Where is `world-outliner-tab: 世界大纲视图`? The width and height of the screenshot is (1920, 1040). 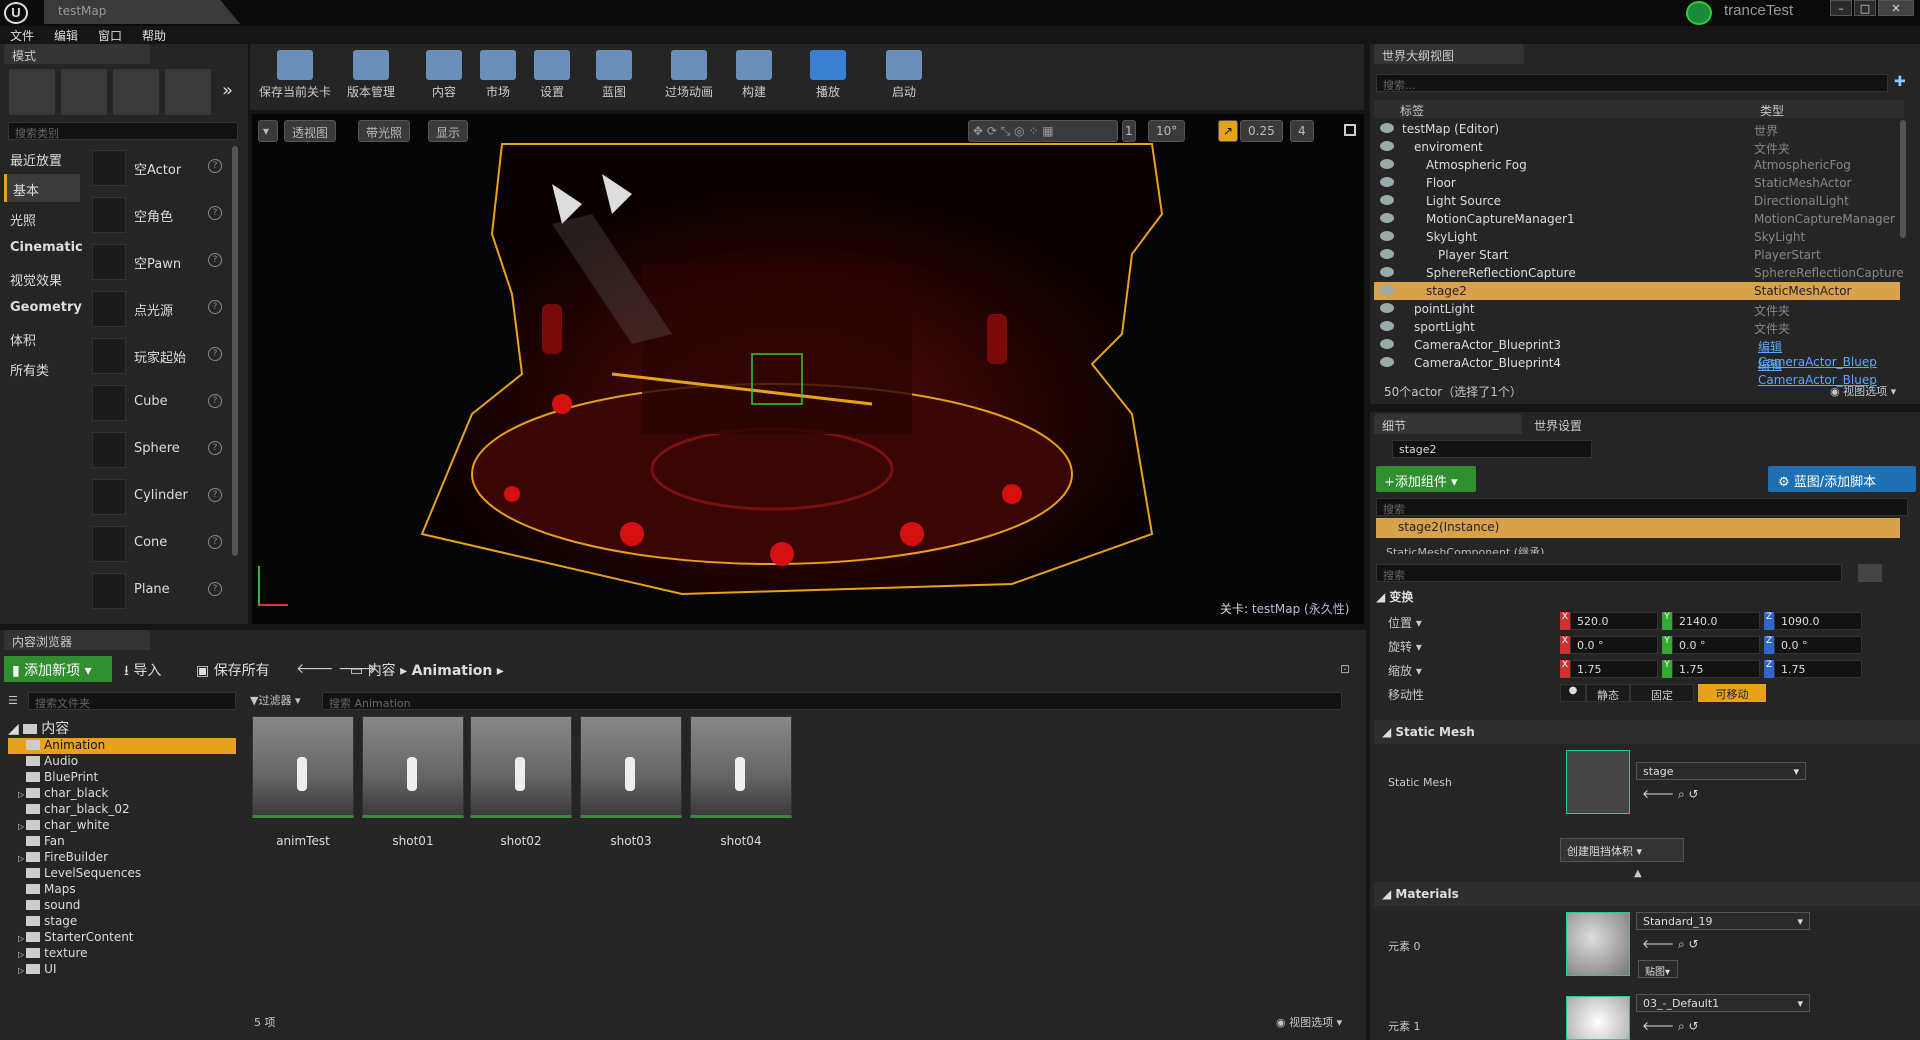
world-outliner-tab: 世界大纲视图 is located at coordinates (1449, 54).